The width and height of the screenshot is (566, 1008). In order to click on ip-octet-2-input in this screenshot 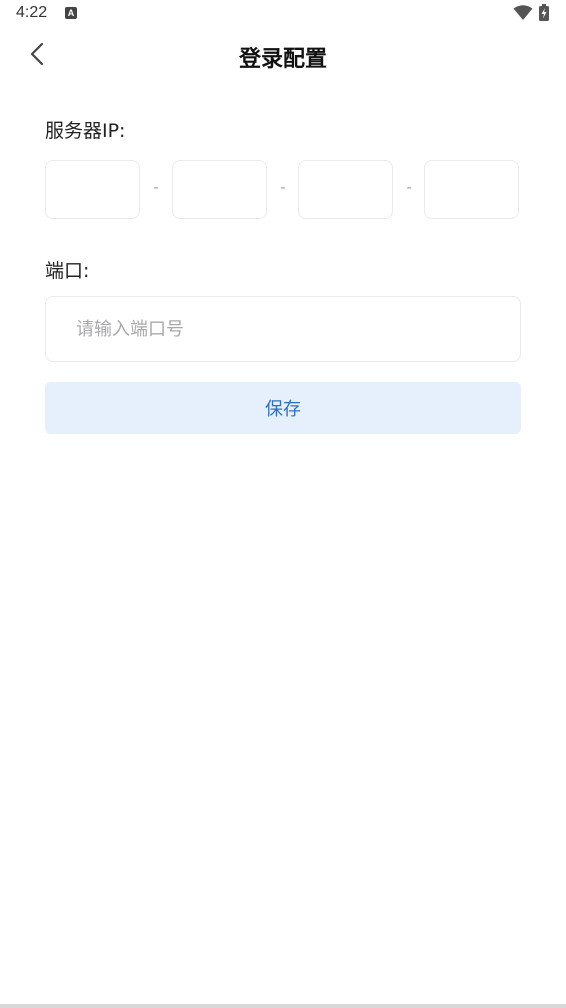, I will do `click(219, 189)`.